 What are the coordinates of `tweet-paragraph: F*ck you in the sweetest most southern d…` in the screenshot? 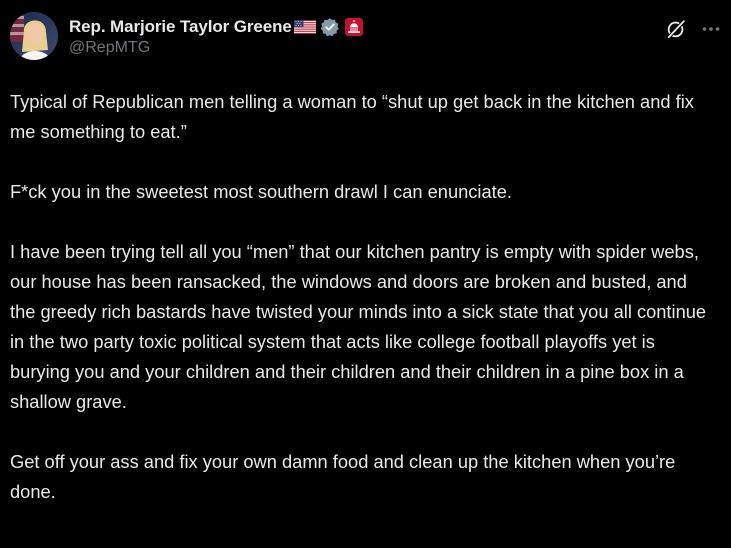 It's located at (261, 191).